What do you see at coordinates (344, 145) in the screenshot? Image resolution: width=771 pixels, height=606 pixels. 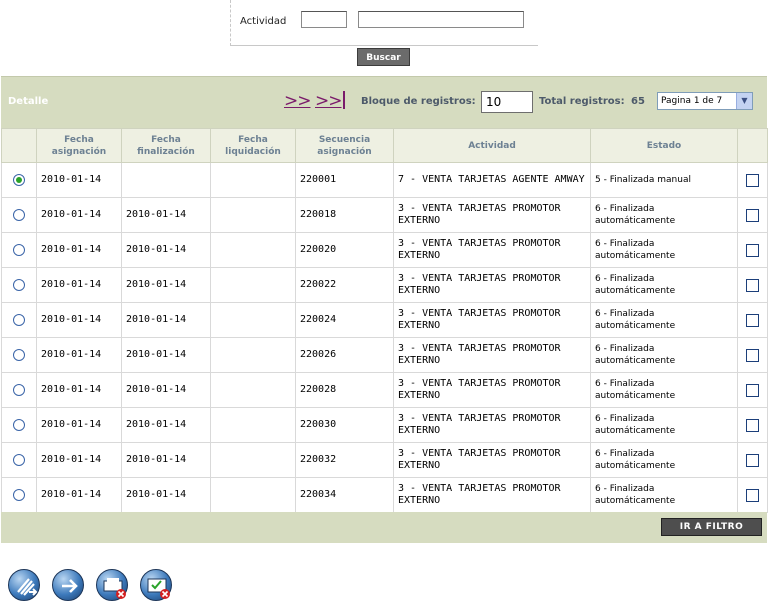 I see `header-secuencia-asignacion: Secuencia asignación` at bounding box center [344, 145].